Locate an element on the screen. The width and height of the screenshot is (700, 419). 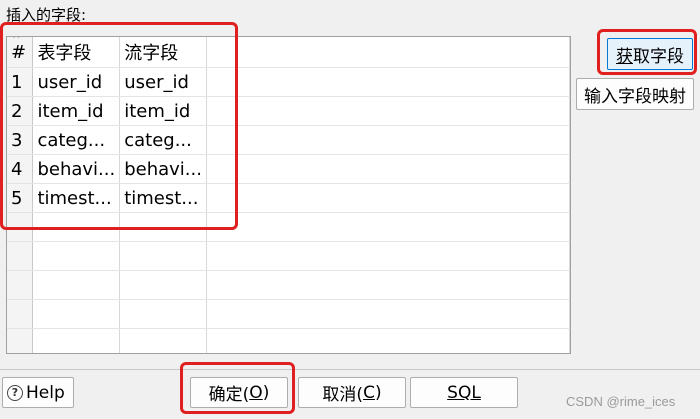
get-fields-button: 获取字段 is located at coordinates (650, 54).